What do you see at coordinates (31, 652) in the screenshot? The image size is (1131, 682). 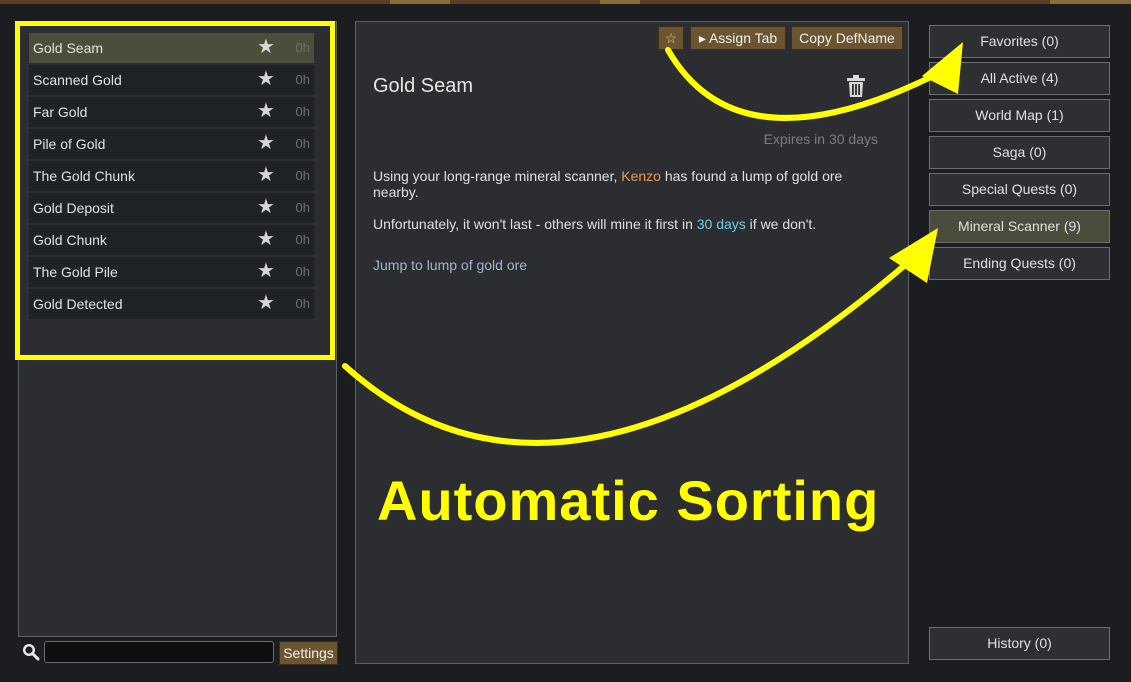 I see `search-icon` at bounding box center [31, 652].